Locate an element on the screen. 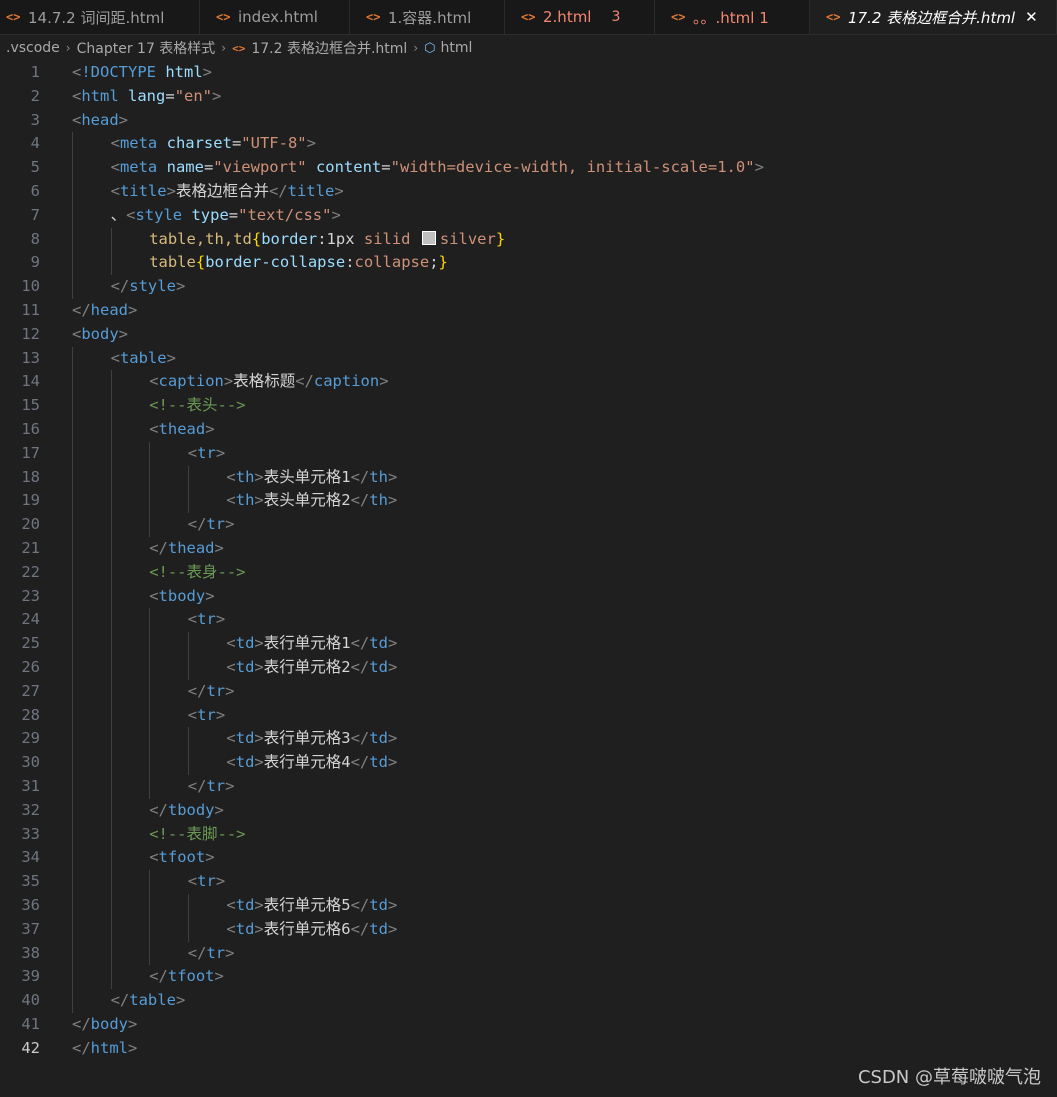  code-line: 26 <td>表行单元格2</td> is located at coordinates (528, 668).